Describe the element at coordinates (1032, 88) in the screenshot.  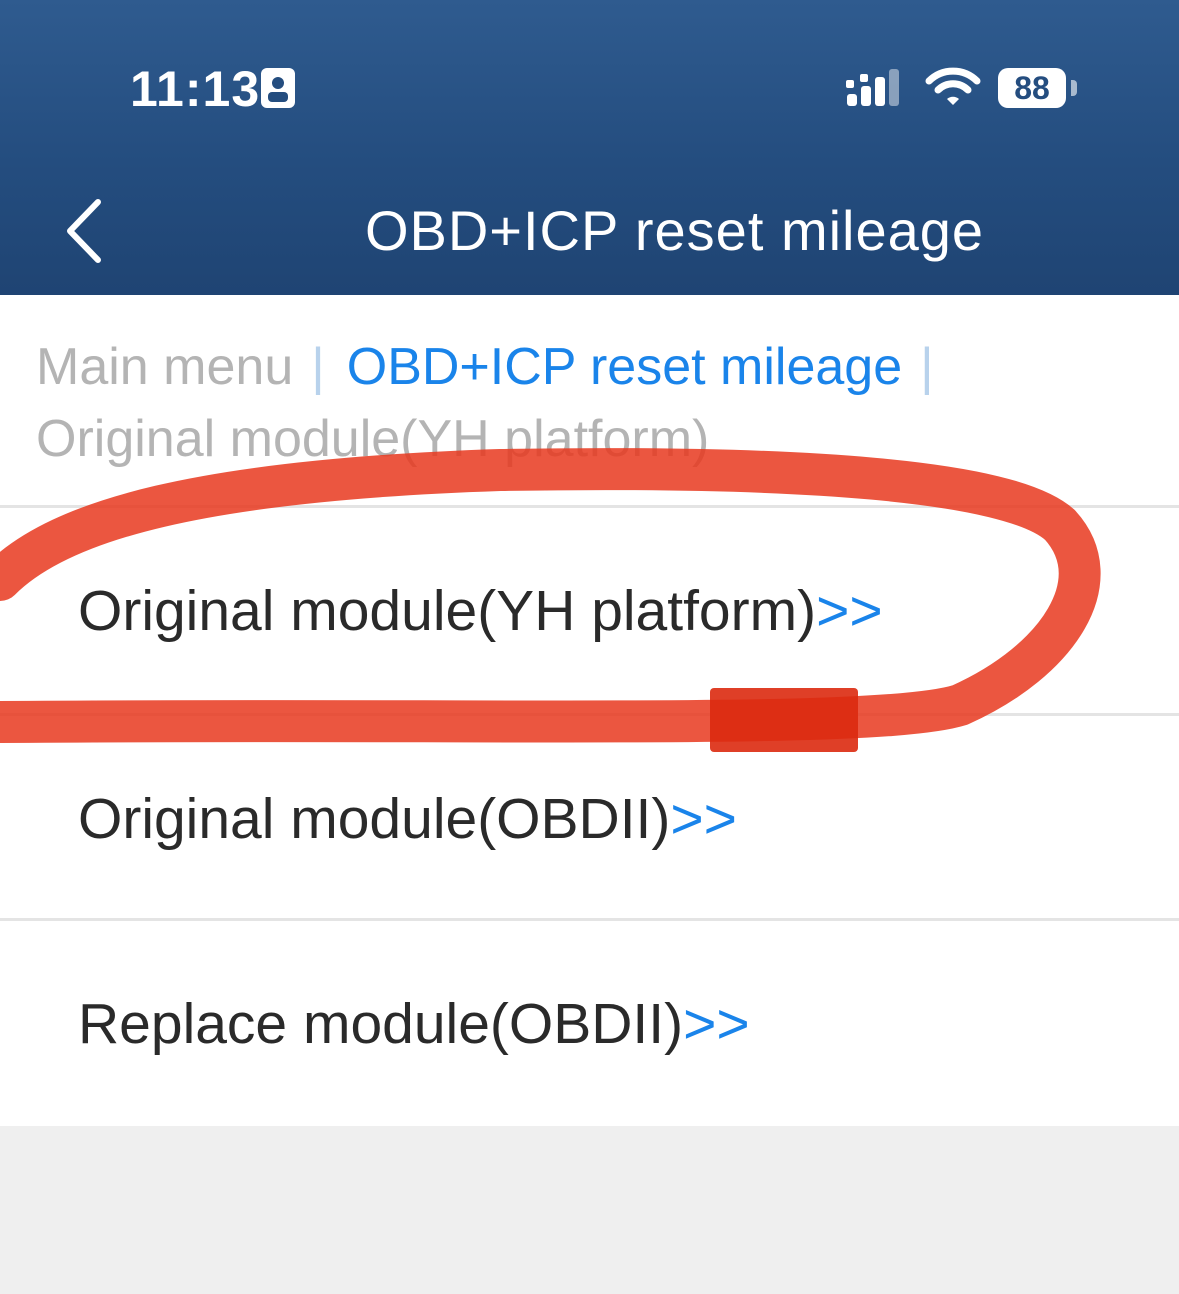
I see `battery-icon: 88` at that location.